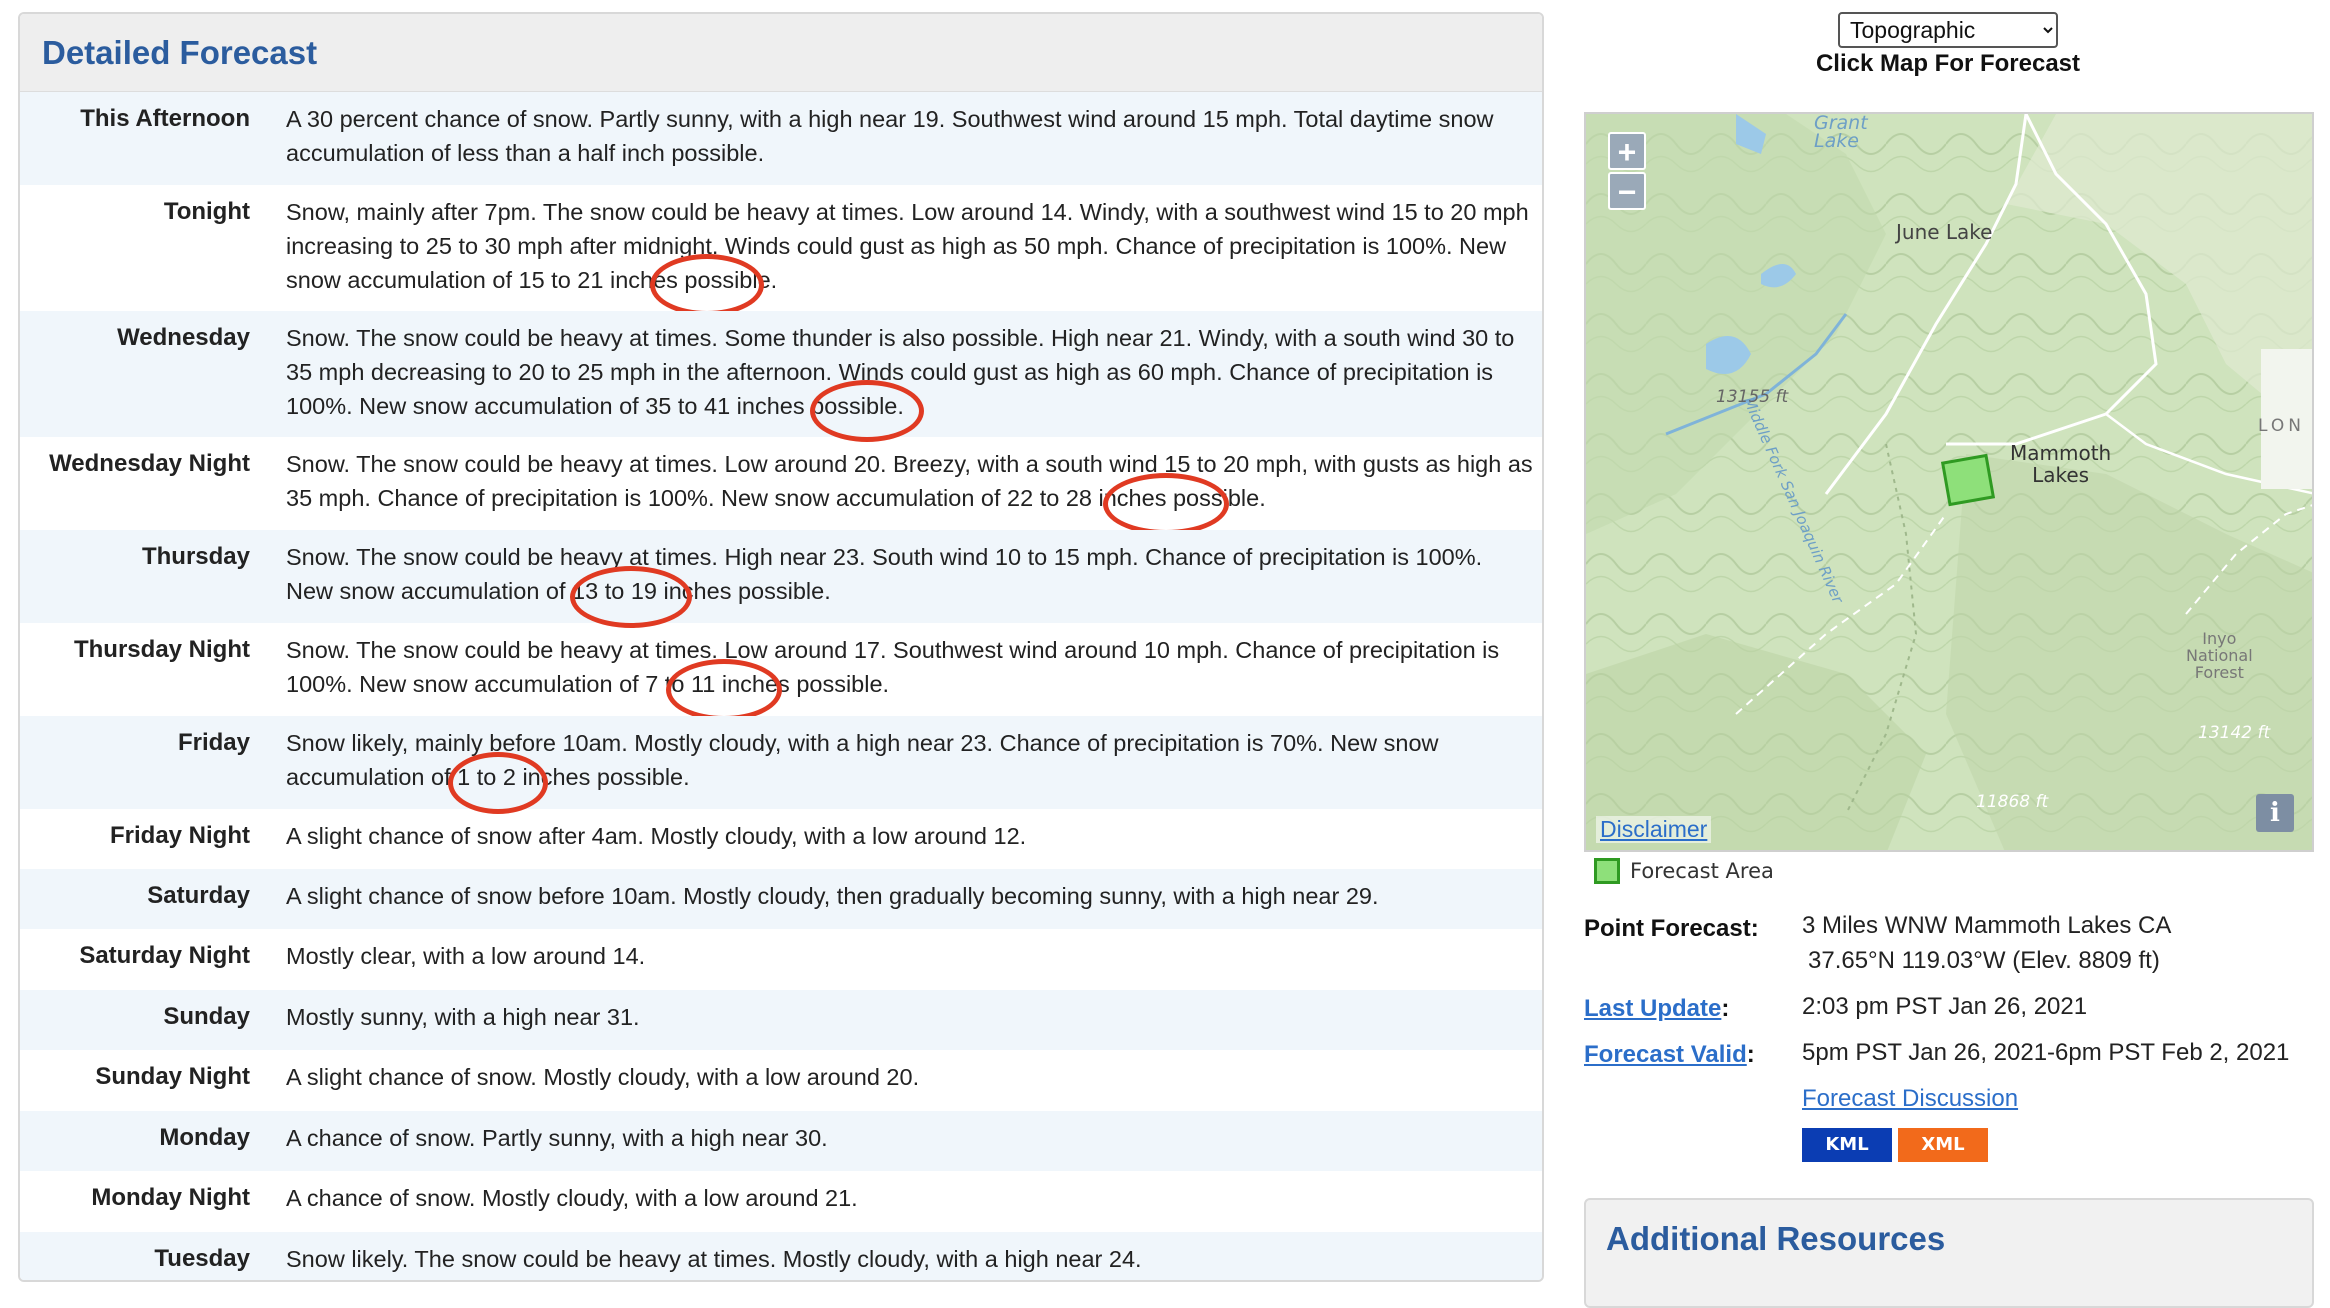 This screenshot has height=1308, width=2330. I want to click on point-forecast-location: 3 Miles WNW Mammoth Lakes CA, so click(1987, 925).